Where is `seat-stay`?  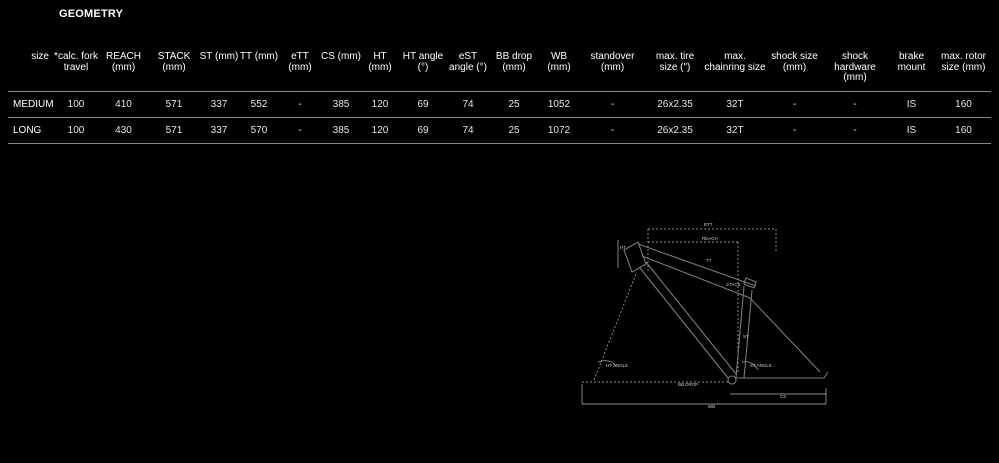 seat-stay is located at coordinates (785, 335).